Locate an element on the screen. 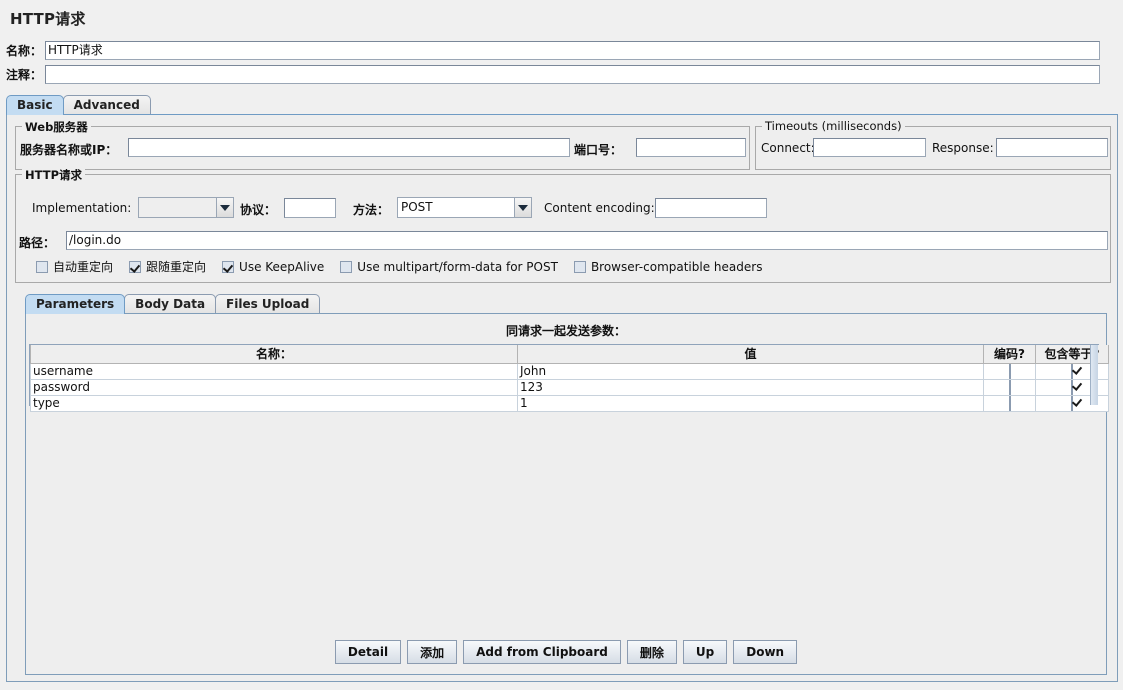 Image resolution: width=1123 pixels, height=690 pixels. web-server-group: Web服务器 服务器名称或IP： 端口号： is located at coordinates (382, 144).